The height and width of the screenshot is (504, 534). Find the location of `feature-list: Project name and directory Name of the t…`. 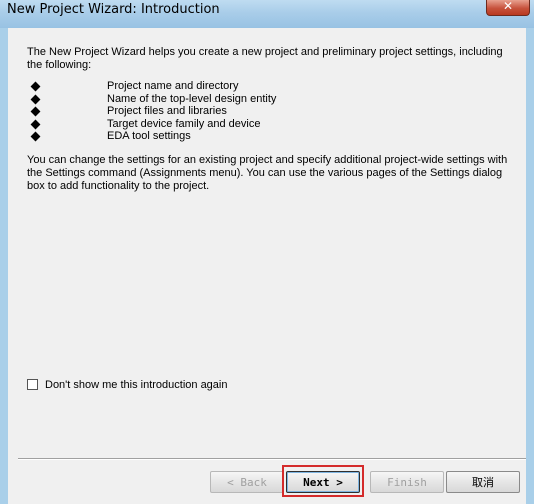

feature-list: Project name and directory Name of the t… is located at coordinates (272, 111).